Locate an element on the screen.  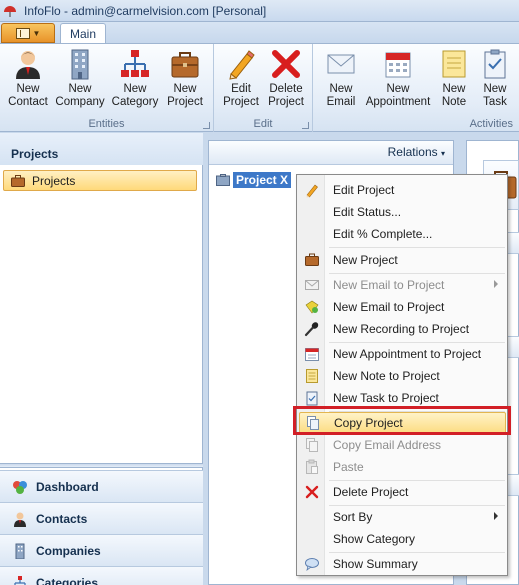
new-note-label-1: New is located at coordinates (454, 89).